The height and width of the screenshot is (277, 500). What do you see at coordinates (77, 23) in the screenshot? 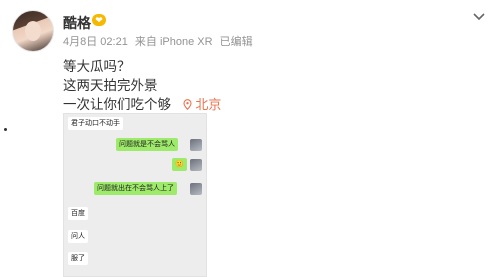
I see `username: 酷格` at bounding box center [77, 23].